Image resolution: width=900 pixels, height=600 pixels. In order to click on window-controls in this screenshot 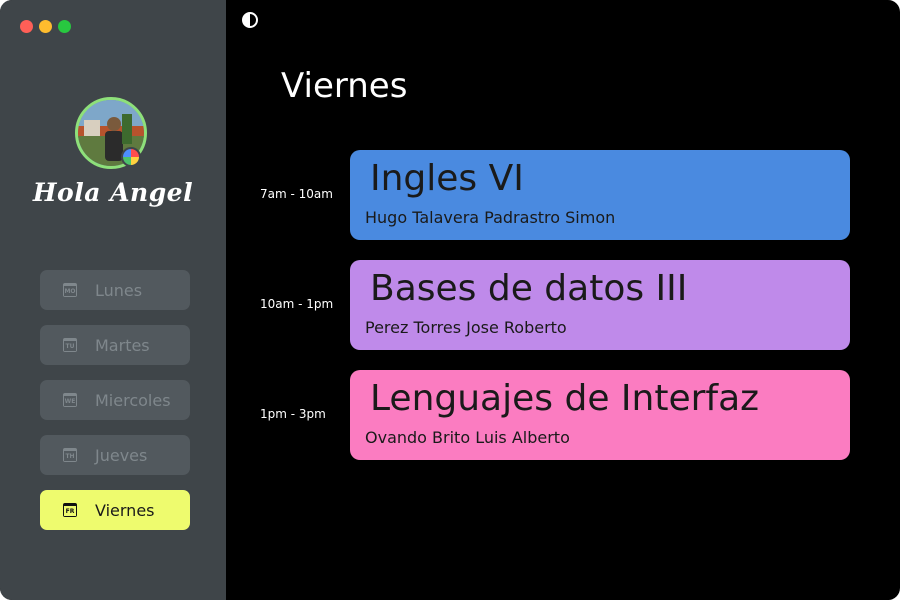, I will do `click(45, 26)`.